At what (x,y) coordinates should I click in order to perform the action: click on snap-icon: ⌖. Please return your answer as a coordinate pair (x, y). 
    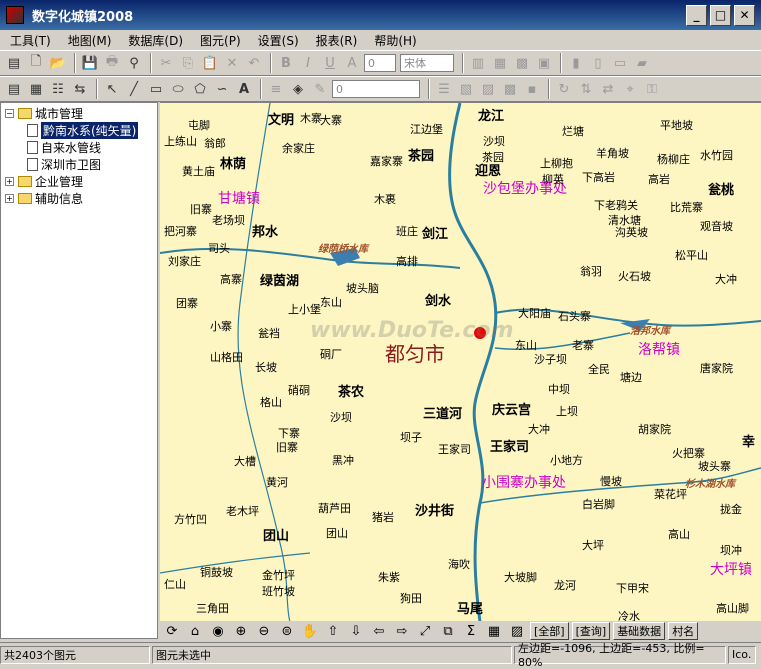
    Looking at the image, I should click on (630, 89).